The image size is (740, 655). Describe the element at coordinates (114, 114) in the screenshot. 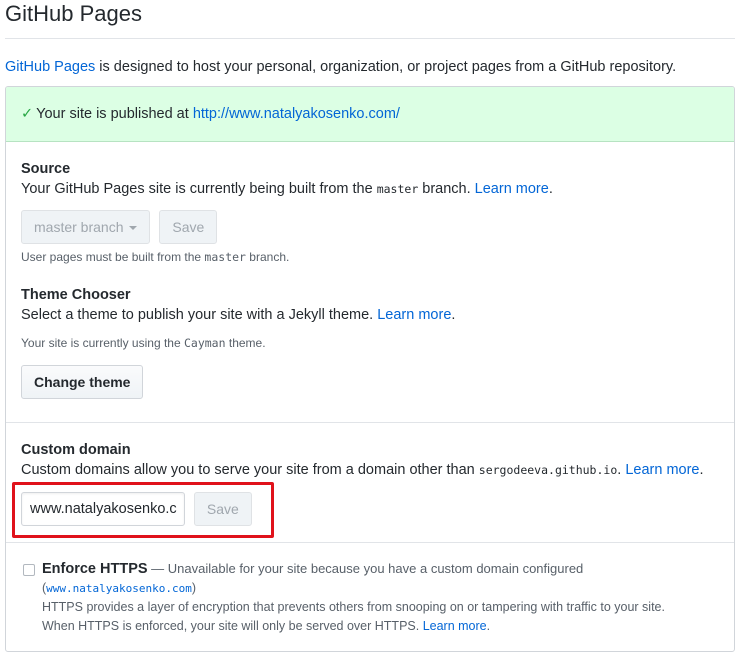

I see `published-text: Your site is published at` at that location.